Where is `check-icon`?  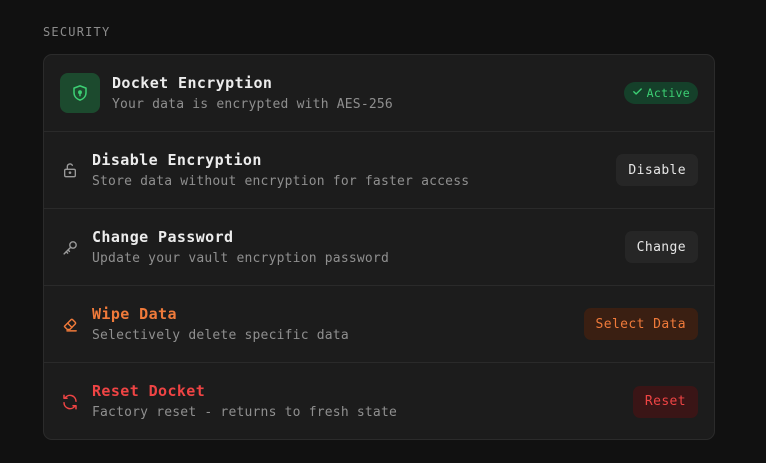 check-icon is located at coordinates (637, 93).